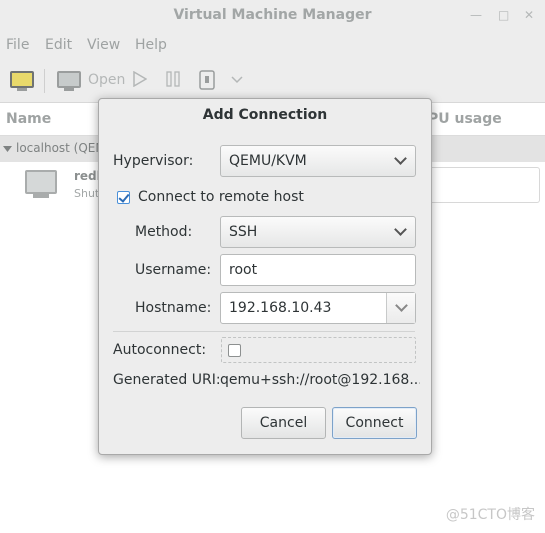  What do you see at coordinates (374, 423) in the screenshot?
I see `connect-button: Connect` at bounding box center [374, 423].